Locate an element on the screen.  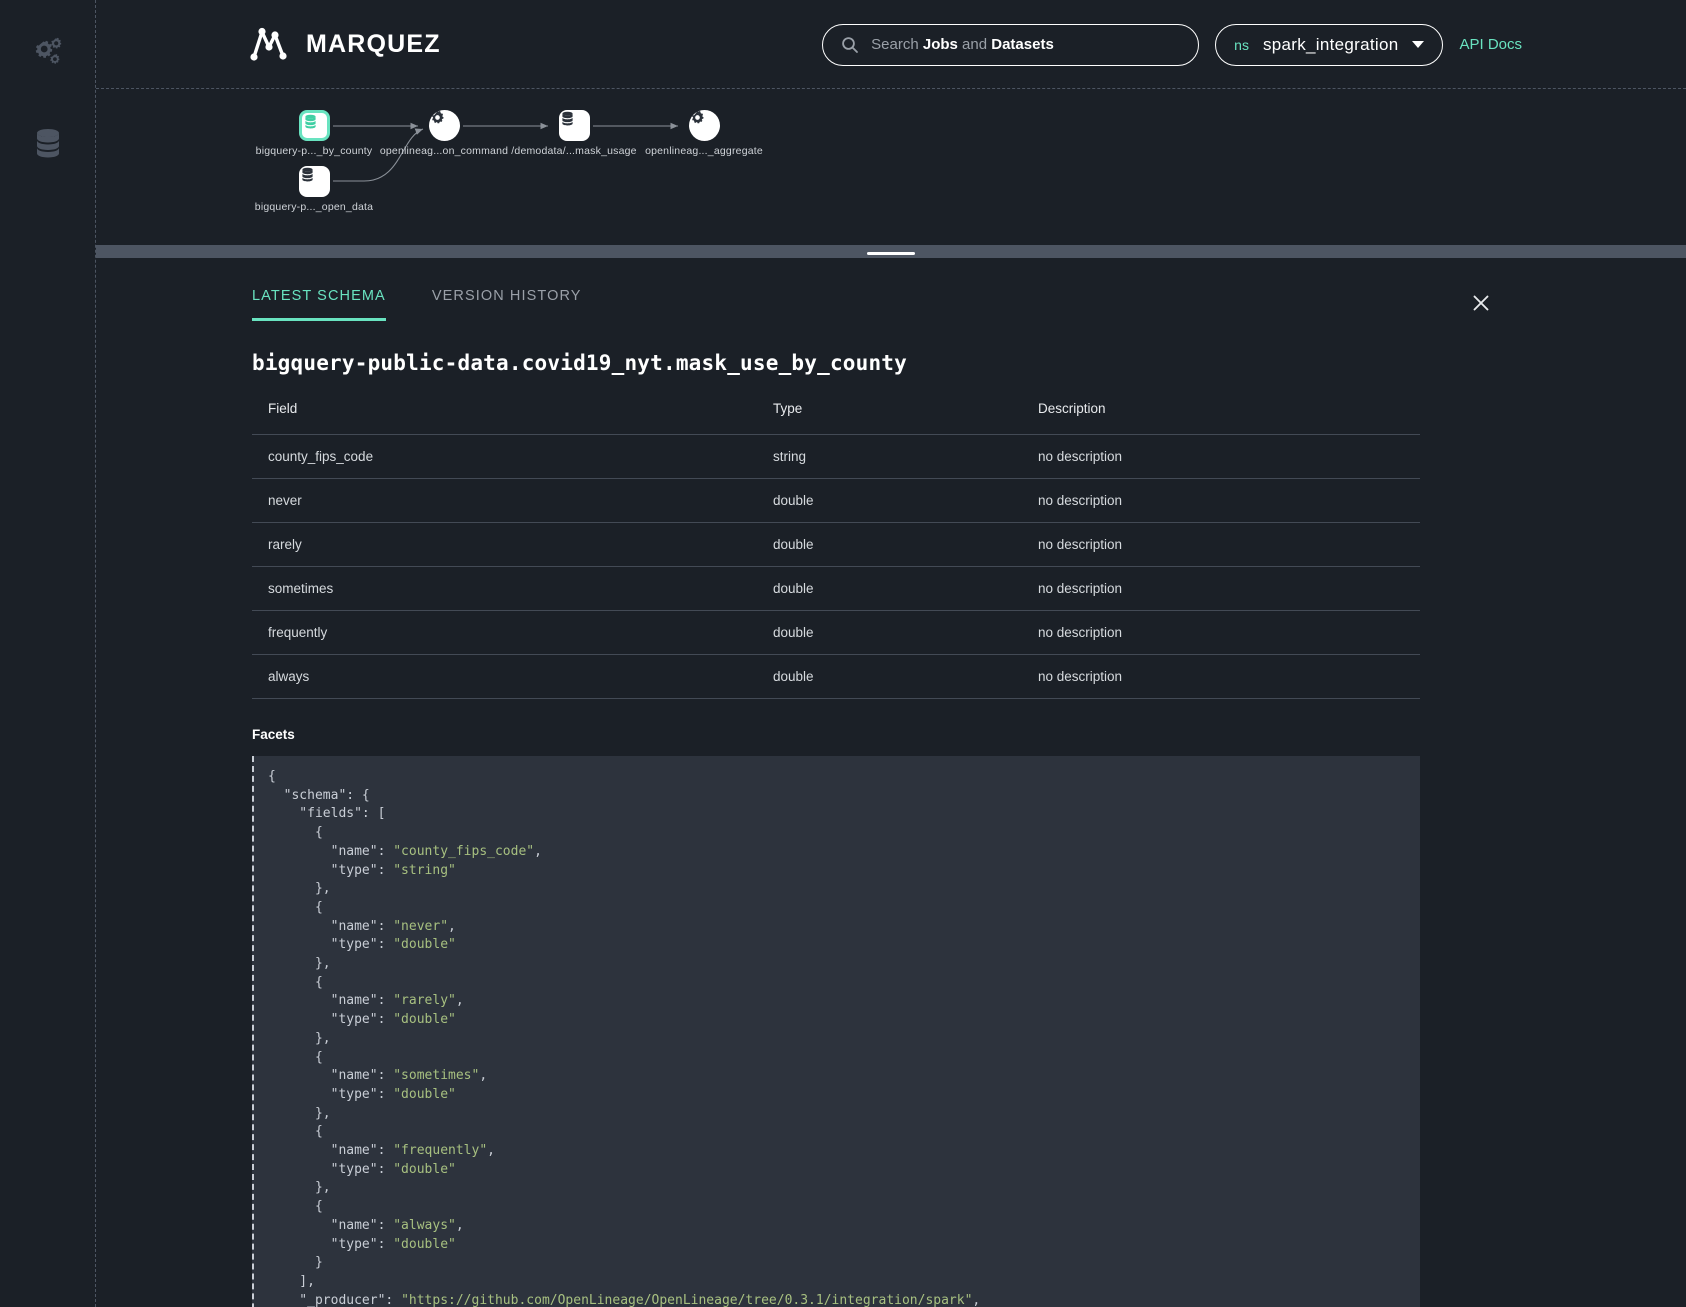
search-placeholder: Search Jobs and Datasets is located at coordinates (962, 44).